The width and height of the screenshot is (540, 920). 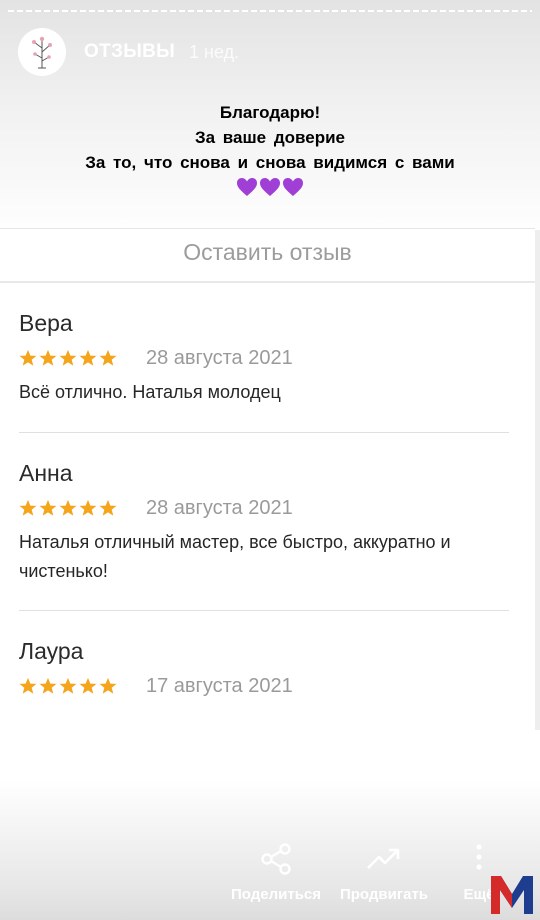 What do you see at coordinates (276, 859) in the screenshot?
I see `share-icon` at bounding box center [276, 859].